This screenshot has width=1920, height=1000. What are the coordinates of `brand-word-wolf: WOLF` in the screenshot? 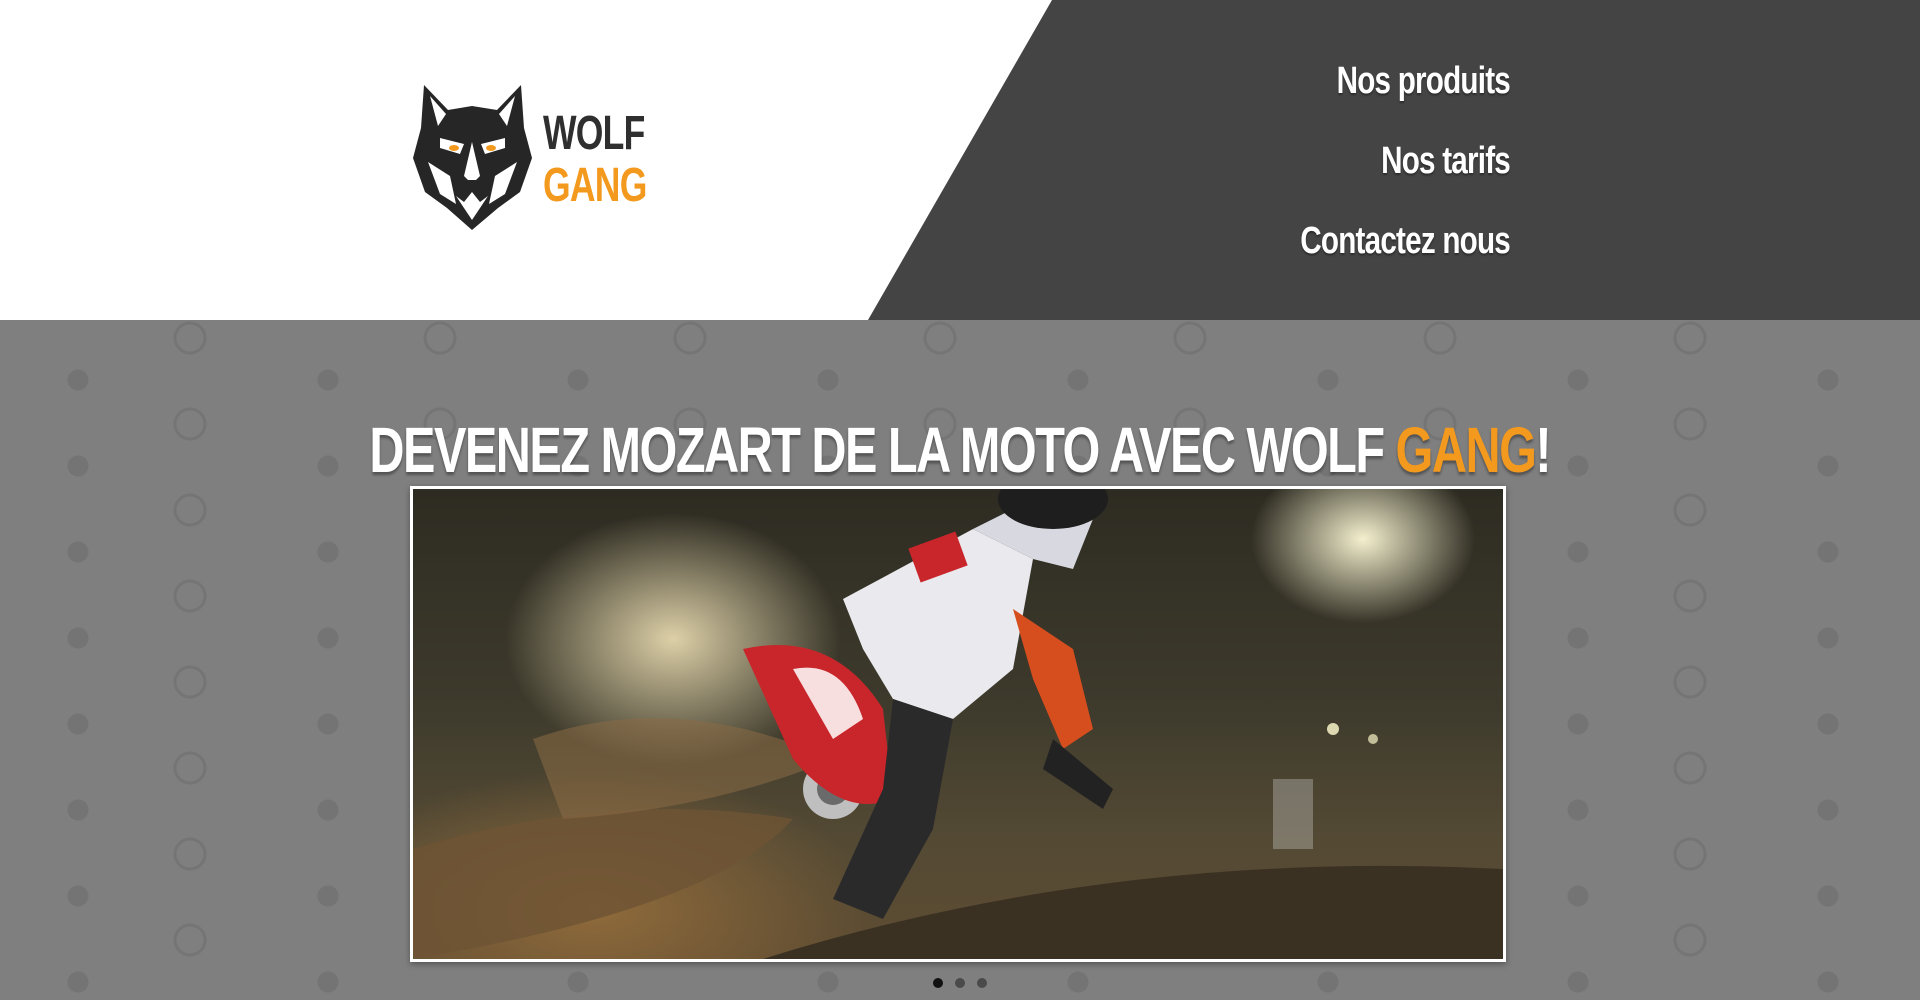 It's located at (594, 133).